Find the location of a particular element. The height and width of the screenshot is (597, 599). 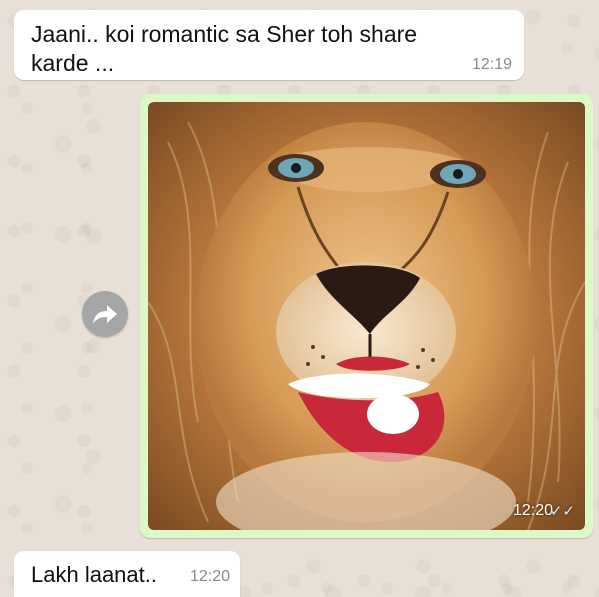

message-text: Lakh laanat.. is located at coordinates (94, 574).